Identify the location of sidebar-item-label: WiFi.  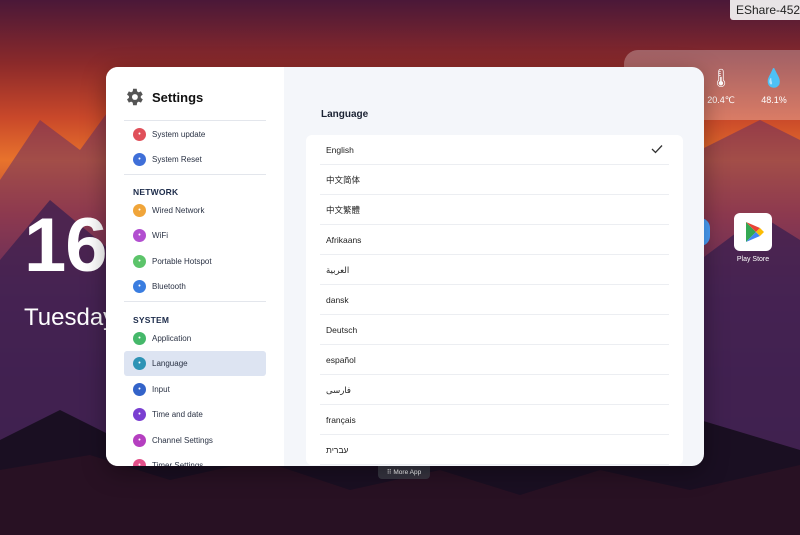
(160, 236).